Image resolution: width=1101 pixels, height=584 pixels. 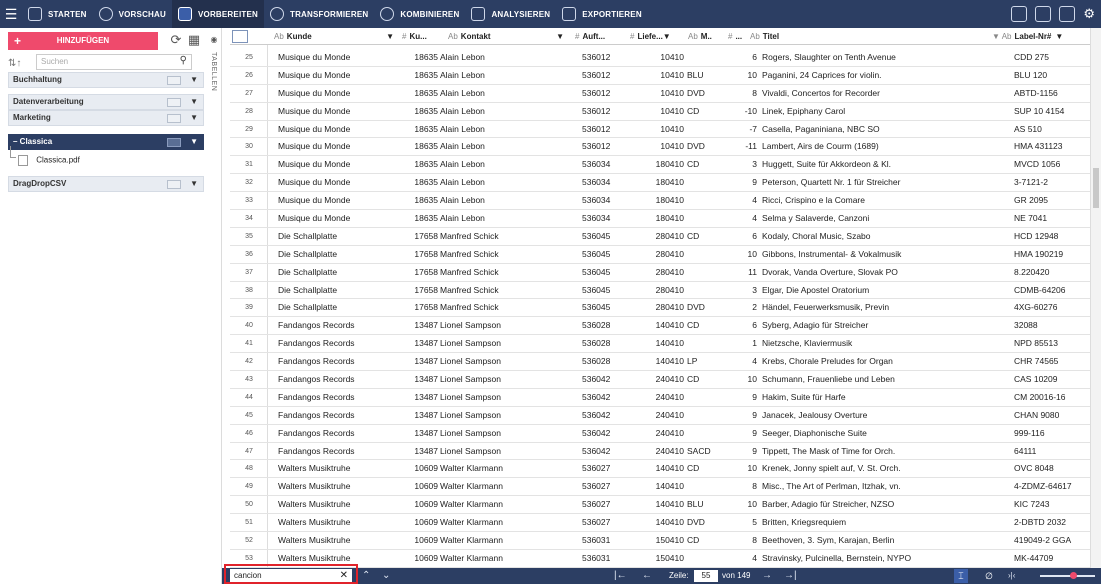 What do you see at coordinates (1052, 201) in the screenshot?
I see `cell-label-nr: GR 2095` at bounding box center [1052, 201].